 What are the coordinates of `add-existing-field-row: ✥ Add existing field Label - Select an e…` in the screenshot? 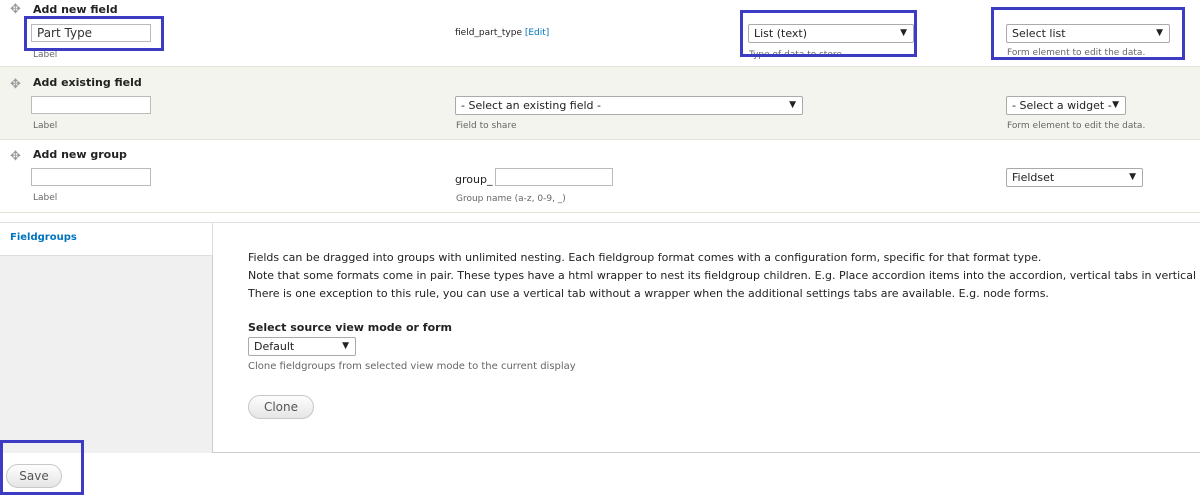 It's located at (600, 103).